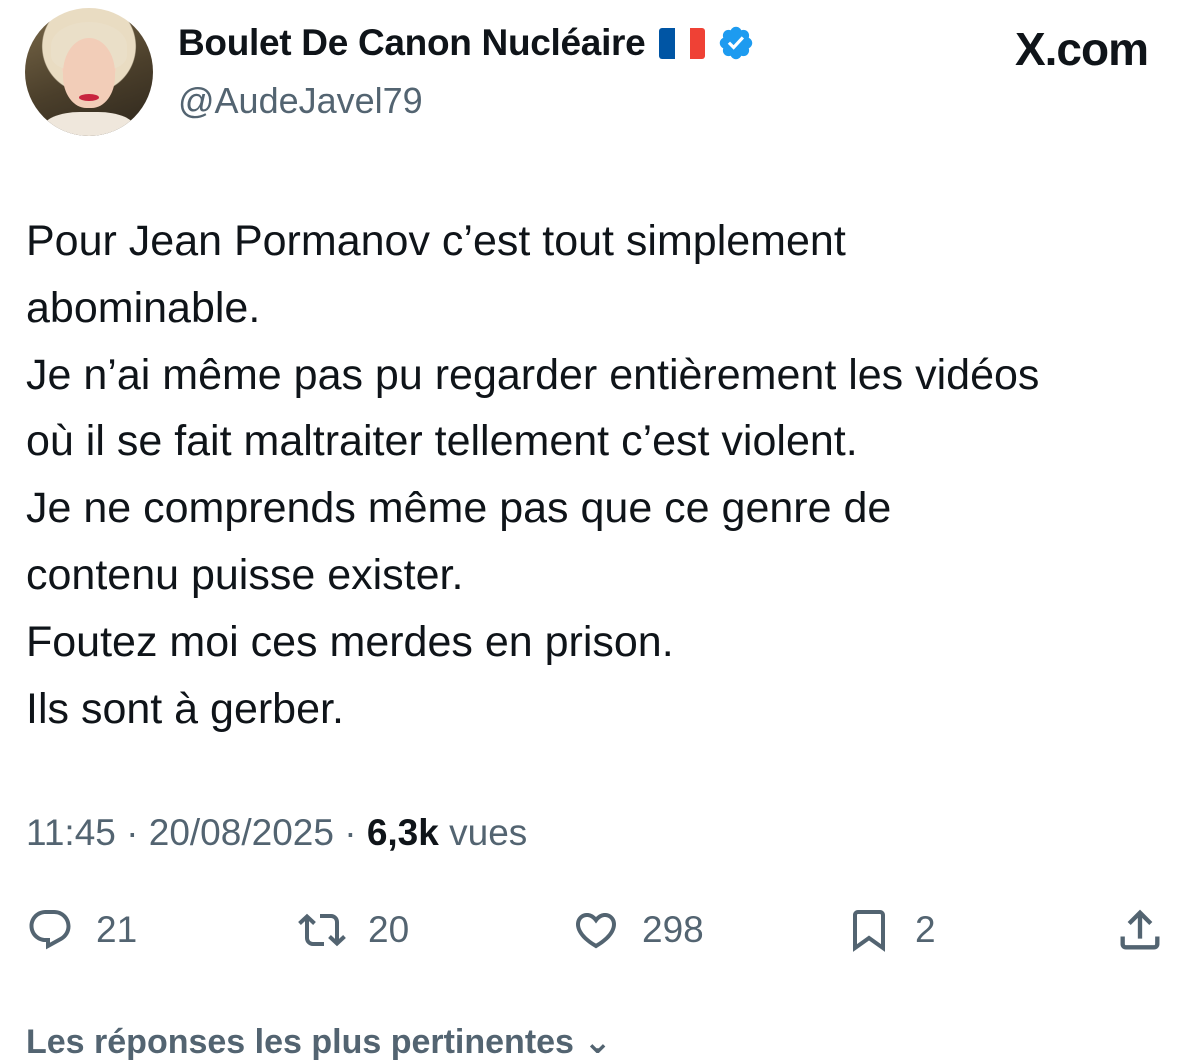 Image resolution: width=1200 pixels, height=1062 pixels. Describe the element at coordinates (89, 72) in the screenshot. I see `author-avatar` at that location.